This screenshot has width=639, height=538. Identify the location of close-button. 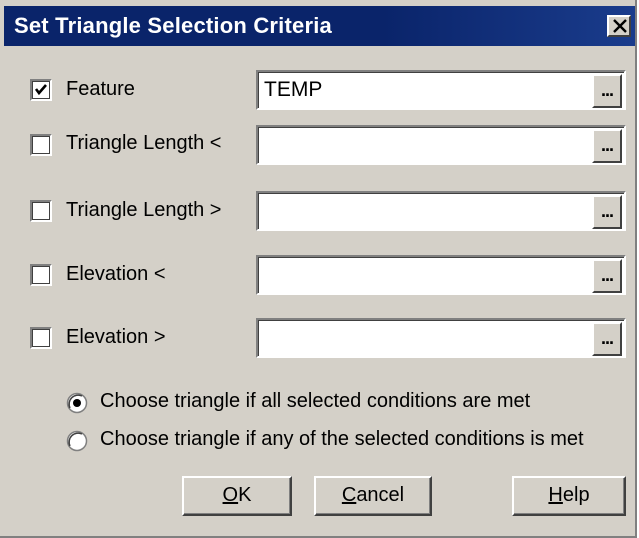
(619, 26).